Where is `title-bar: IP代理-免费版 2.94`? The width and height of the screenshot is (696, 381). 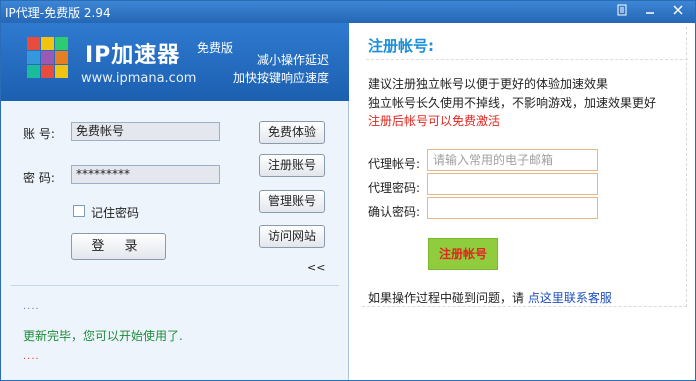 title-bar: IP代理-免费版 2.94 is located at coordinates (348, 12).